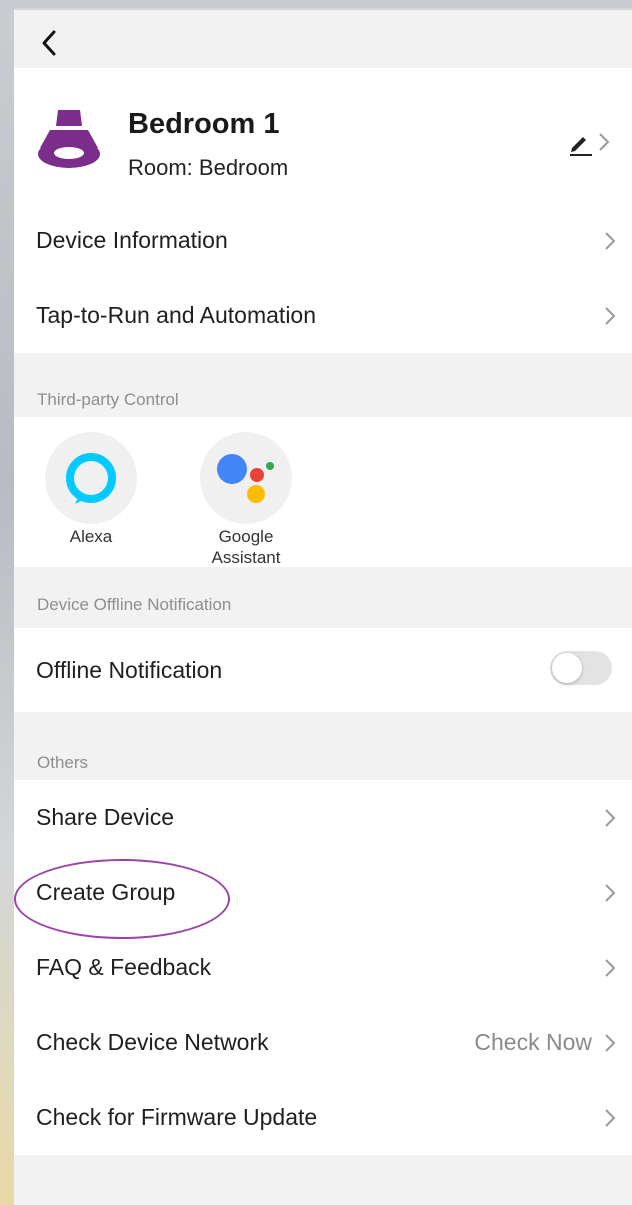 The height and width of the screenshot is (1205, 632). Describe the element at coordinates (63, 762) in the screenshot. I see `section-title-others: Others` at that location.